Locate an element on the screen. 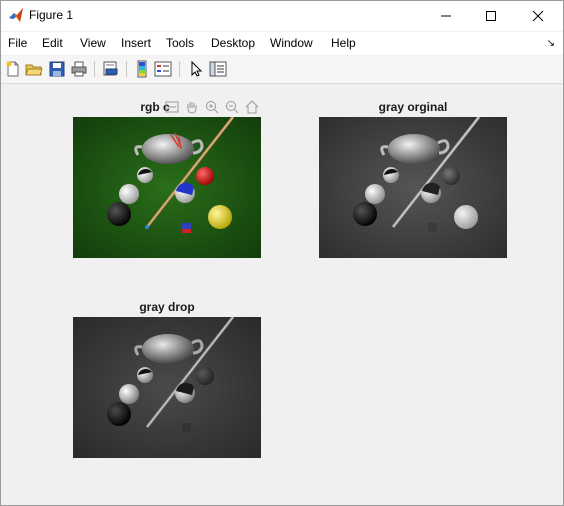 This screenshot has height=506, width=564. maximize-icon is located at coordinates (491, 16).